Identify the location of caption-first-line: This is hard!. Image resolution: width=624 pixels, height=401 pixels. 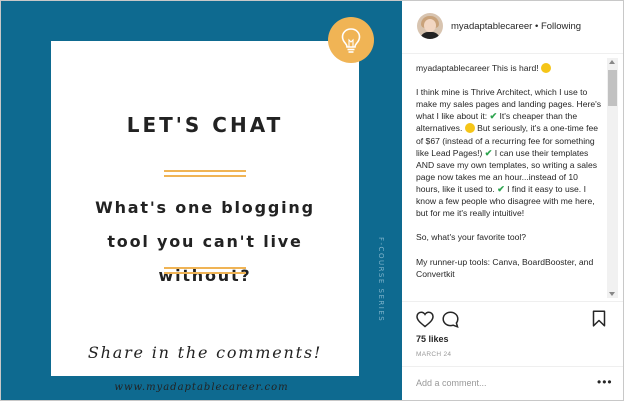
(515, 68).